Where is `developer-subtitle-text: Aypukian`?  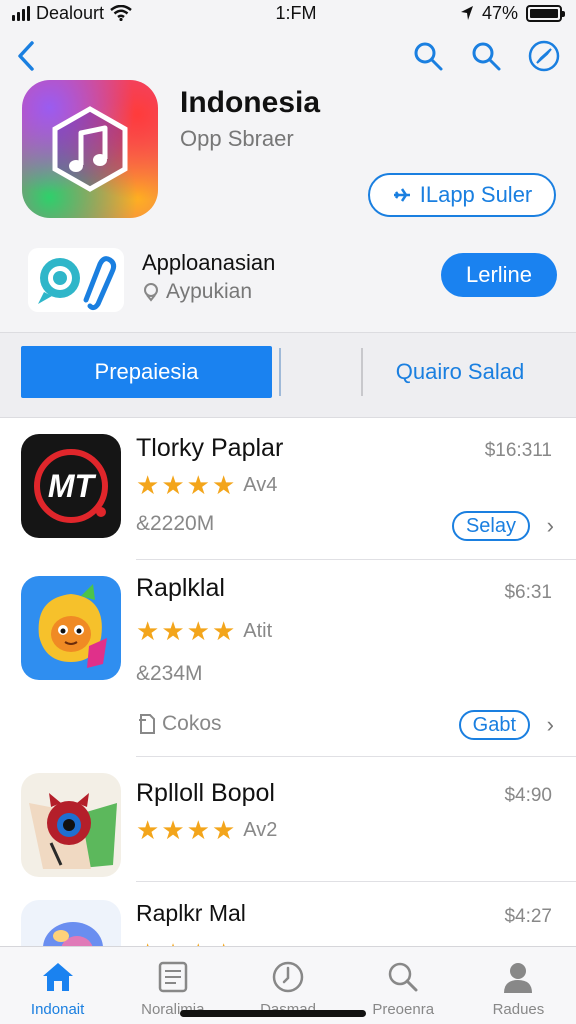 developer-subtitle-text: Aypukian is located at coordinates (209, 291).